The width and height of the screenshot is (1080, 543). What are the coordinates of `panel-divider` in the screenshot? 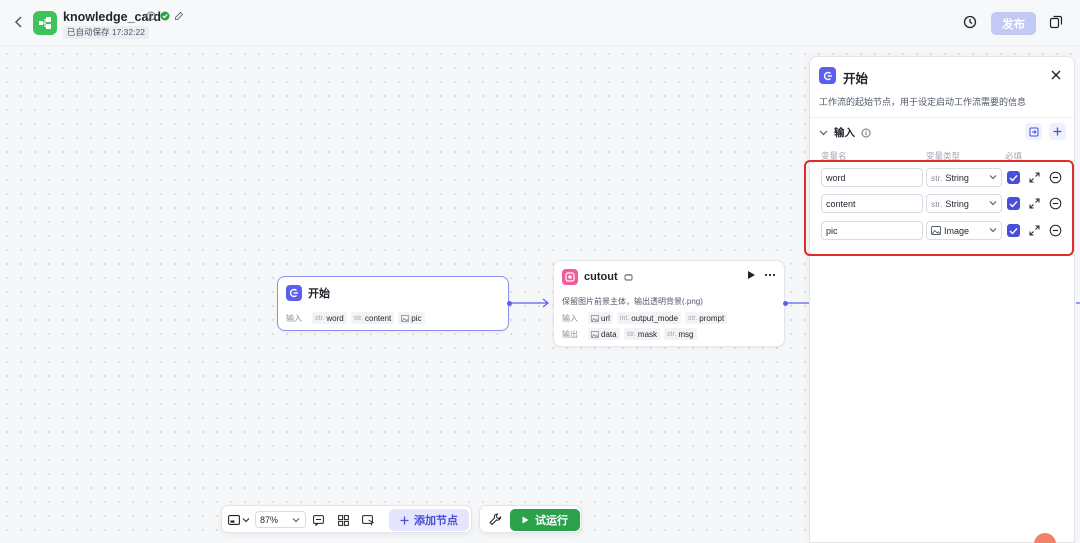 It's located at (942, 117).